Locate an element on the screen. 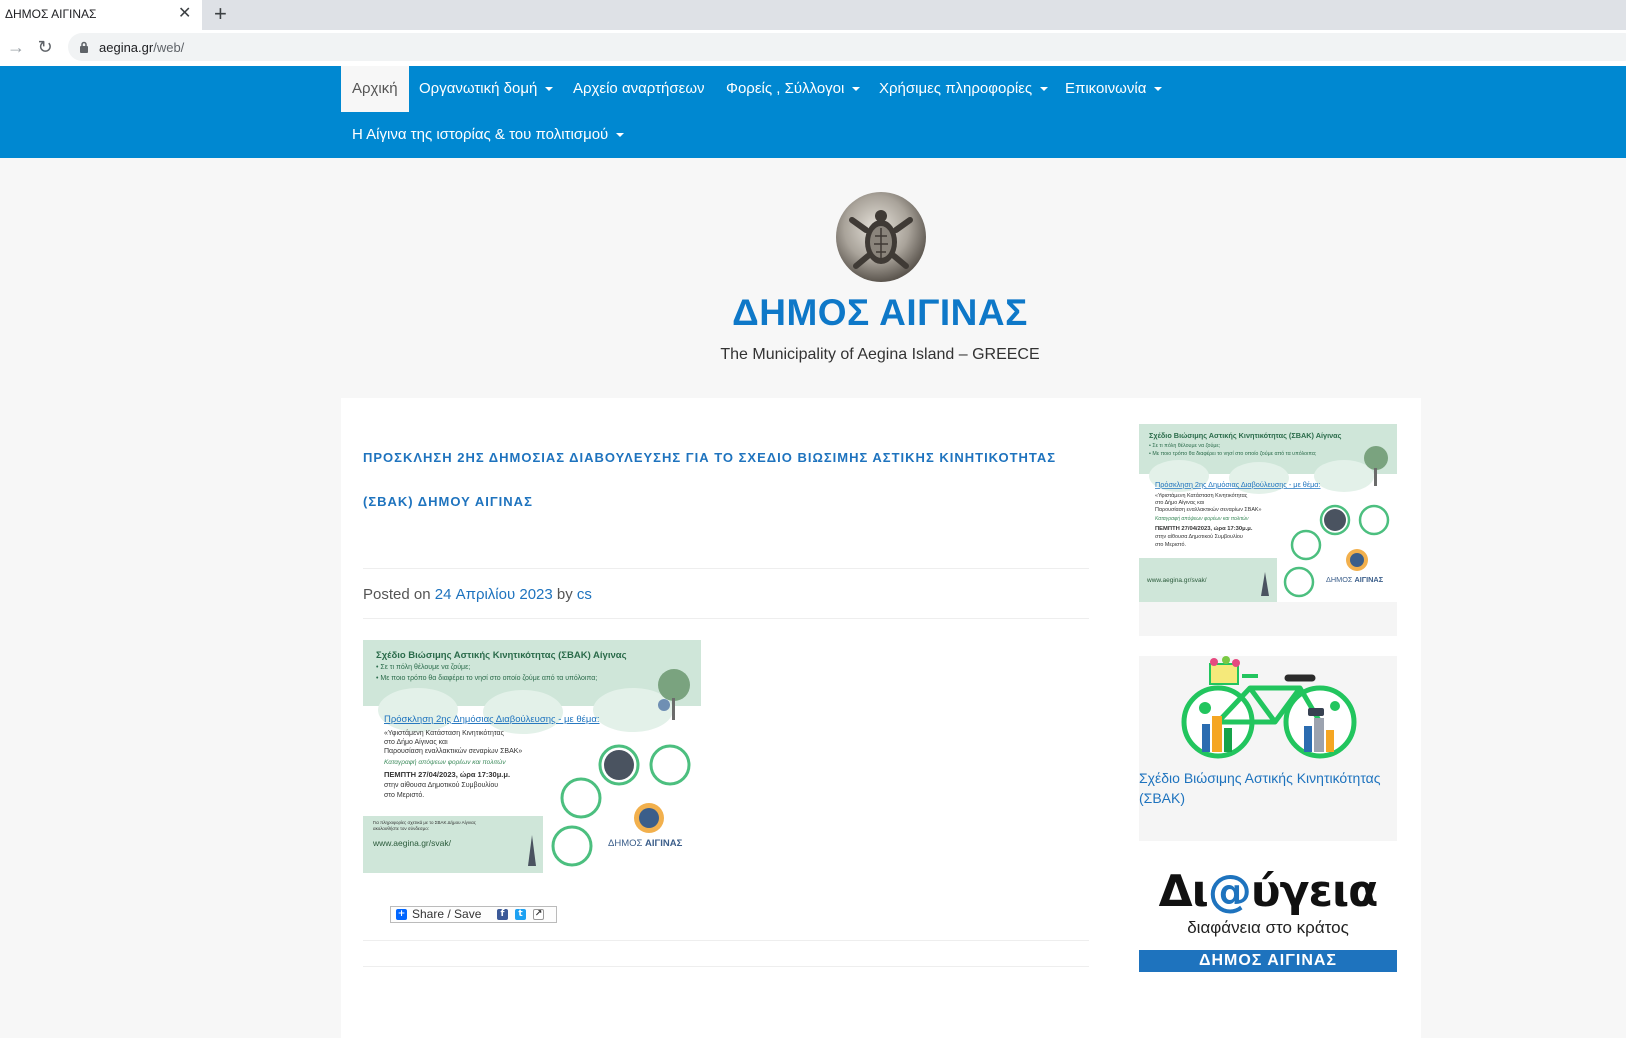  tab-title: ΔΗΜΟΣ ΑΙΓΙΝΑΣ is located at coordinates (51, 14).